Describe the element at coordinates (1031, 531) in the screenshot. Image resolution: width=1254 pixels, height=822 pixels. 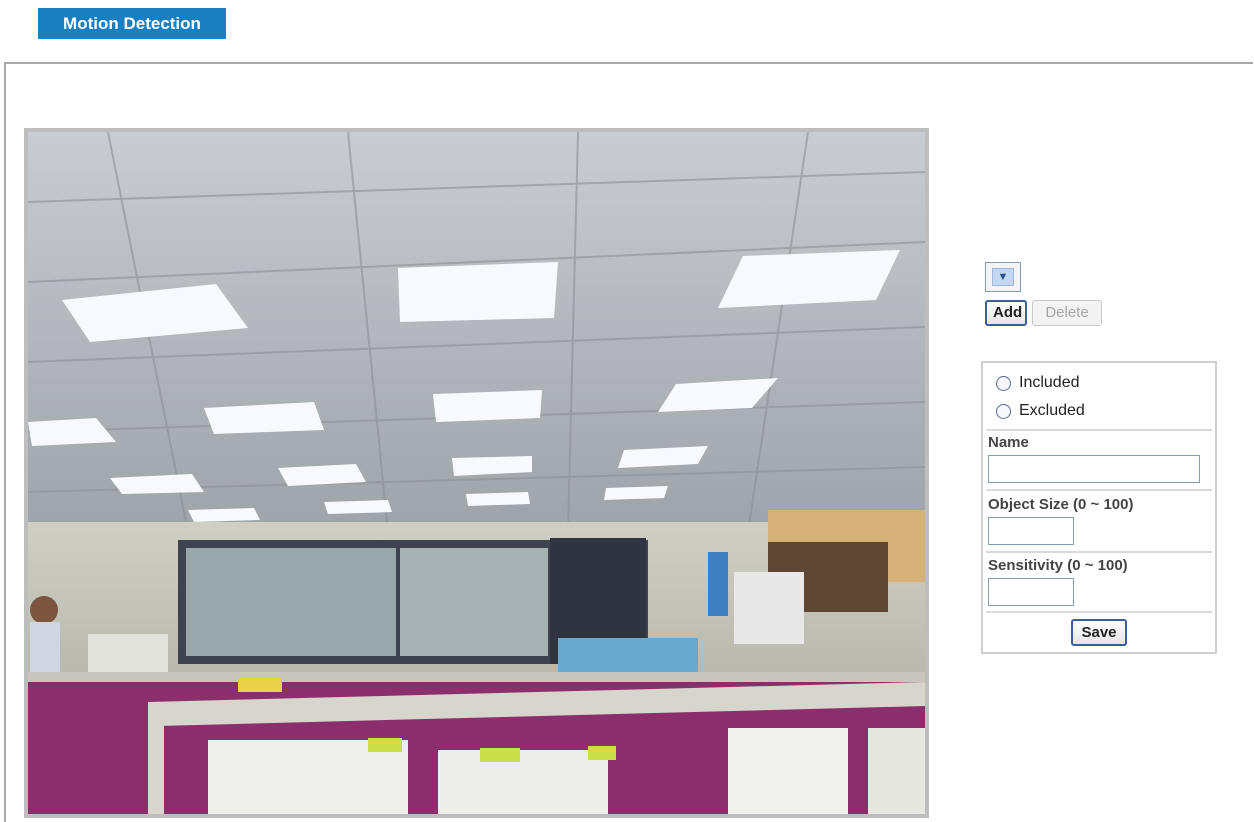
I see `object-size-input` at that location.